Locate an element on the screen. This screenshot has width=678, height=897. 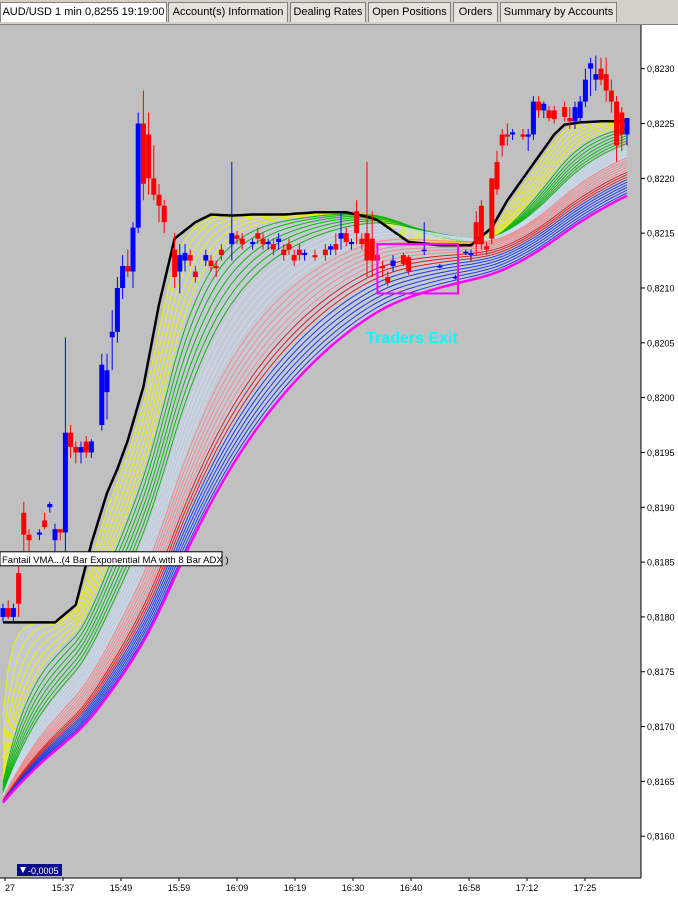
y-tick-label: 0,8185 is located at coordinates (661, 563).